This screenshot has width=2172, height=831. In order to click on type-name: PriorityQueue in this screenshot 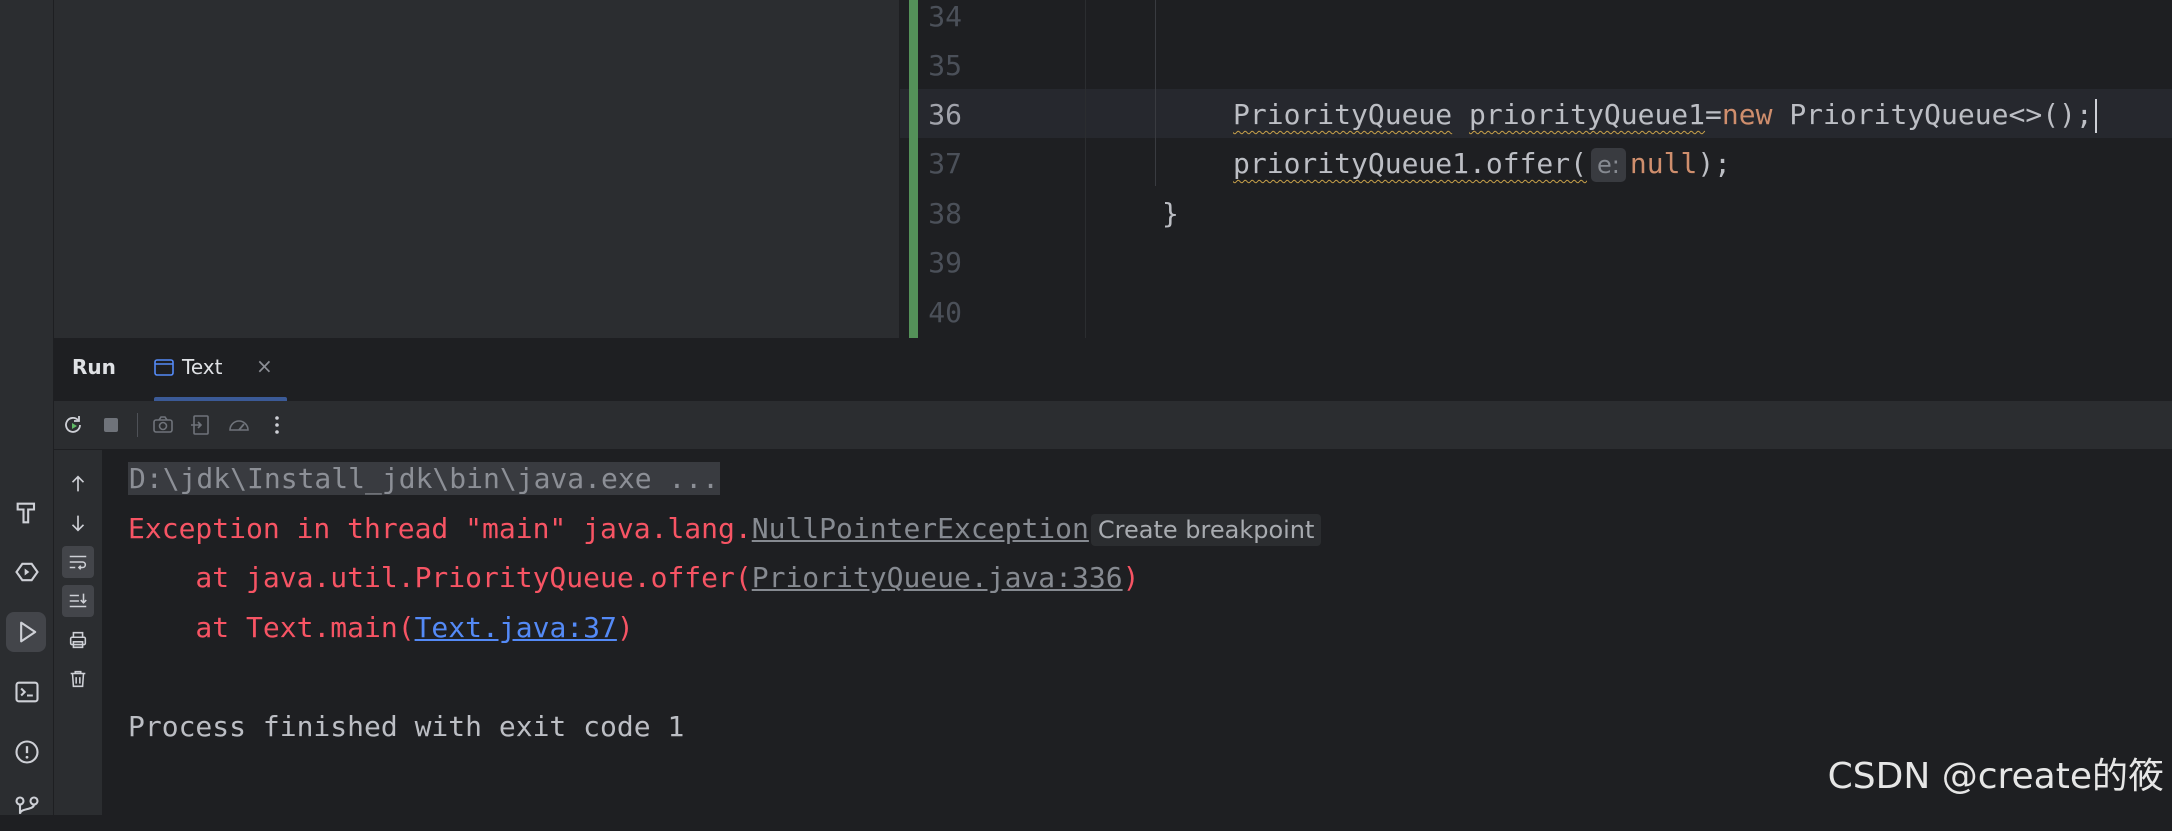, I will do `click(1343, 114)`.